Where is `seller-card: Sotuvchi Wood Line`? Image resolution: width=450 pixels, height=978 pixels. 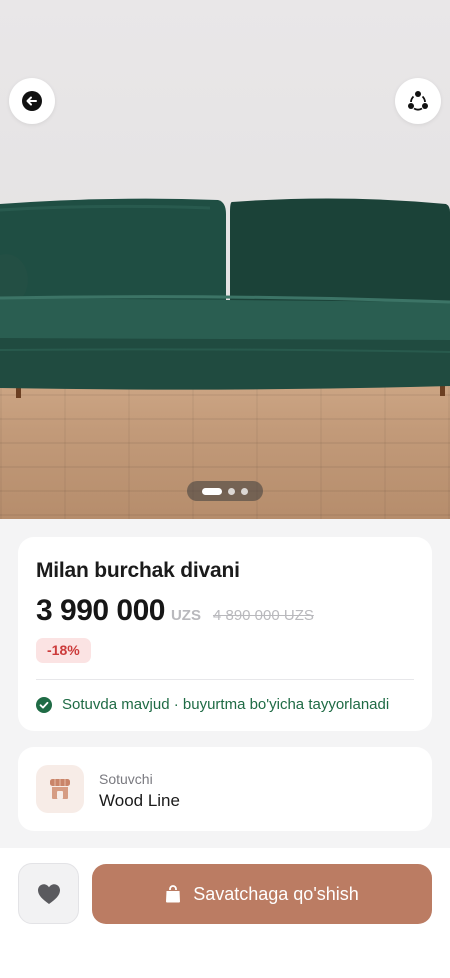
seller-card: Sotuvchi Wood Line is located at coordinates (225, 789).